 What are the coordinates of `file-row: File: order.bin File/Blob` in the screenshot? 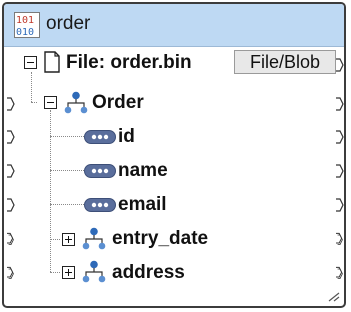 It's located at (174, 63).